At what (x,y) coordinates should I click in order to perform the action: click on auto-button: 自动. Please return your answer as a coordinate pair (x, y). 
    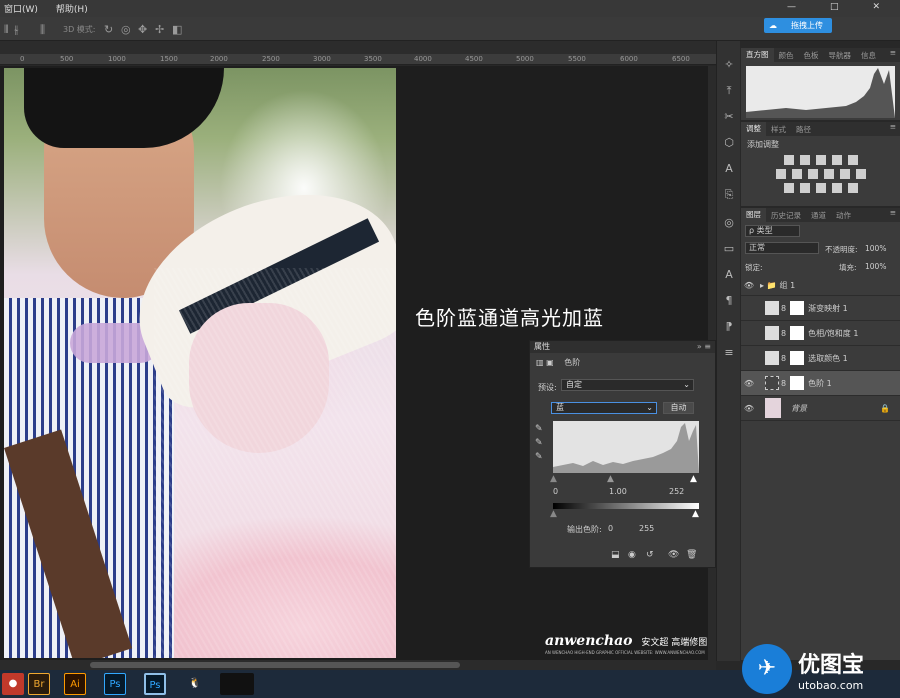
    Looking at the image, I should click on (678, 408).